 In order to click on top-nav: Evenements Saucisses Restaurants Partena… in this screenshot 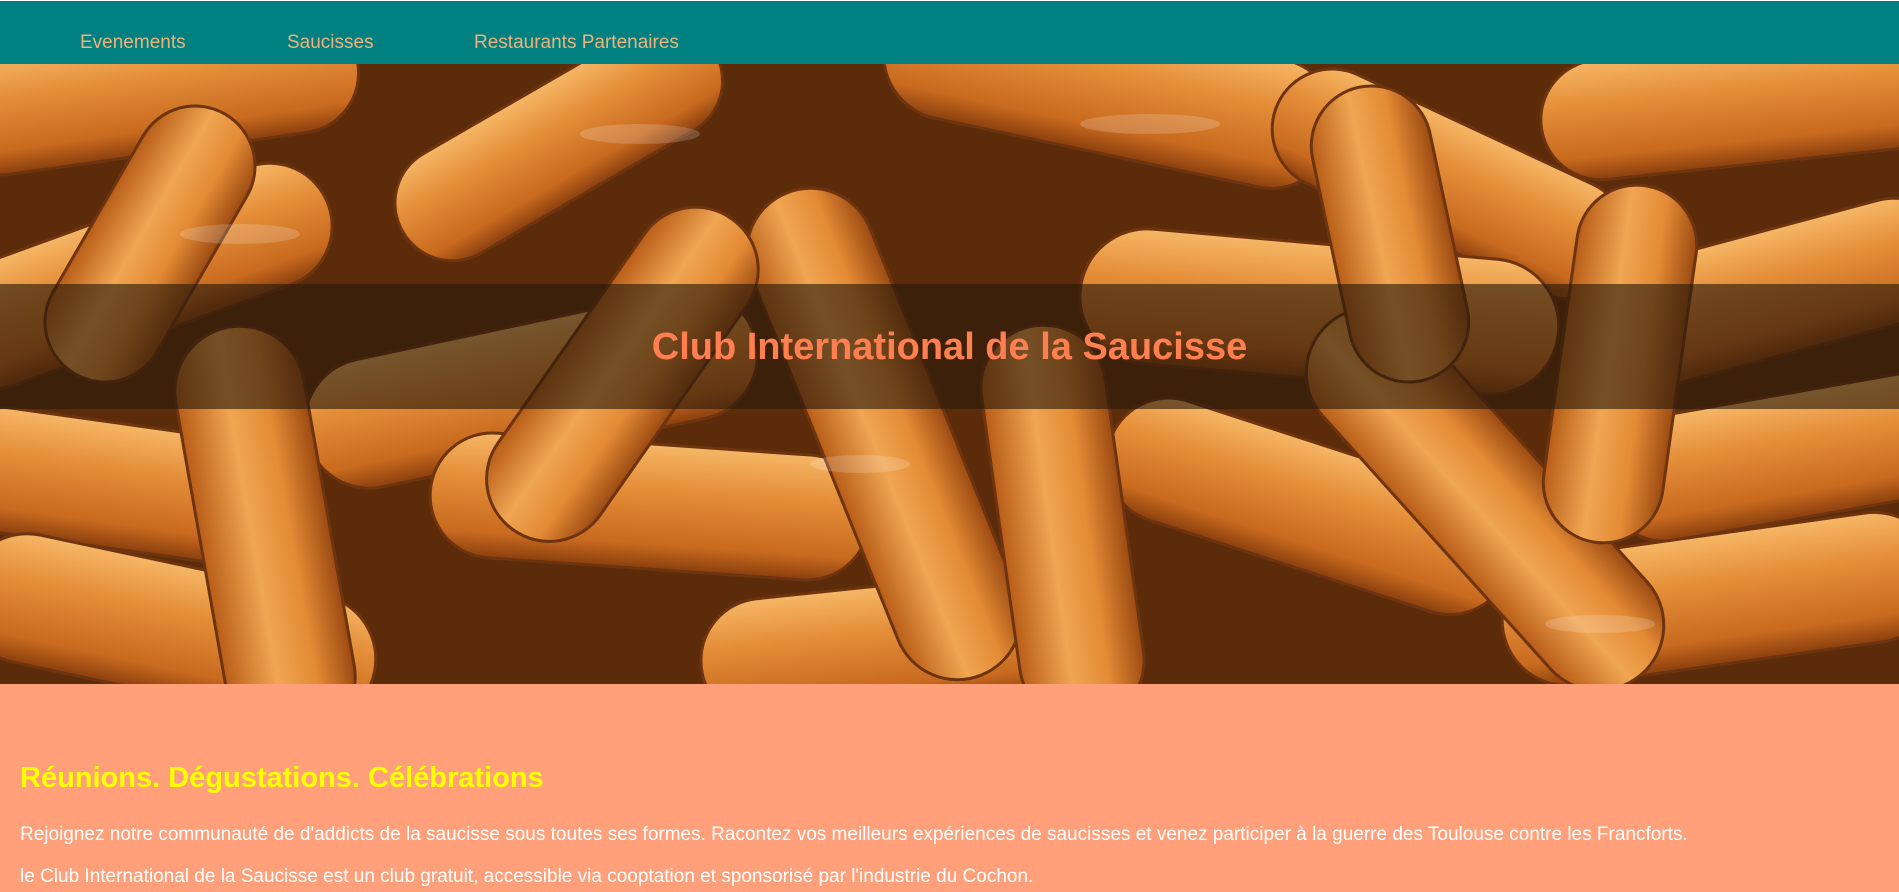, I will do `click(949, 33)`.